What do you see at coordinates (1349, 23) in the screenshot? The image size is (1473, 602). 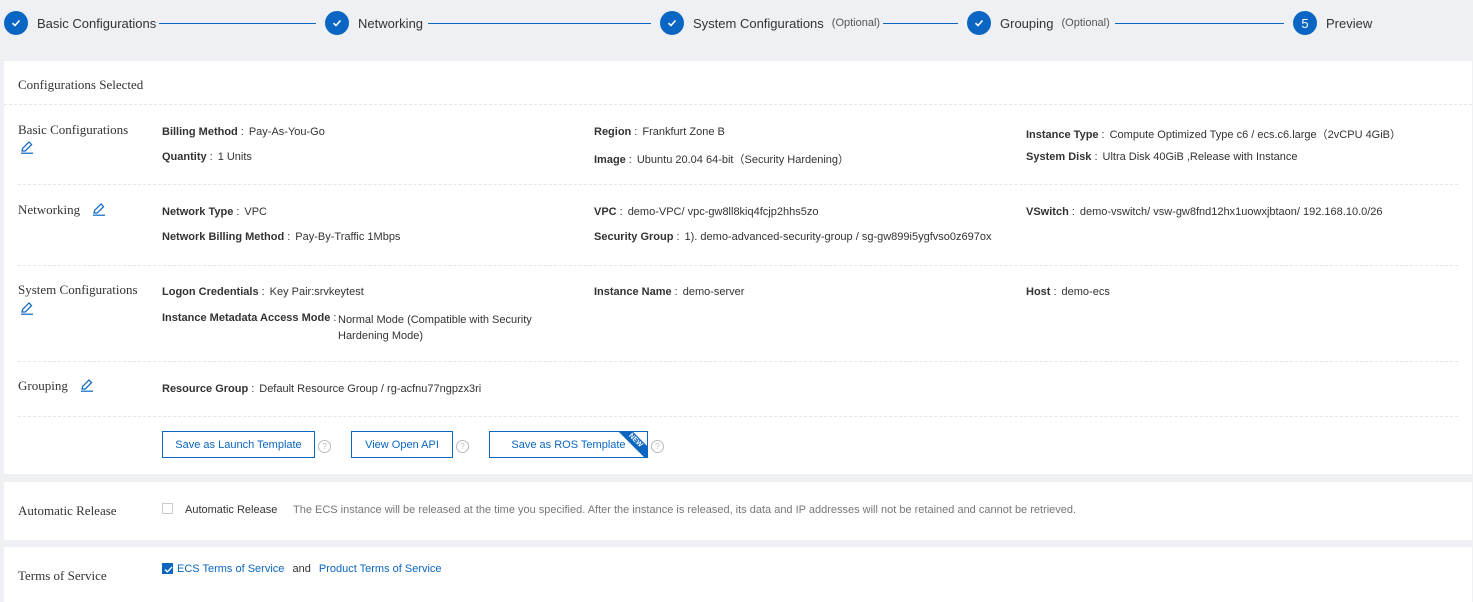 I see `step-label: Preview` at bounding box center [1349, 23].